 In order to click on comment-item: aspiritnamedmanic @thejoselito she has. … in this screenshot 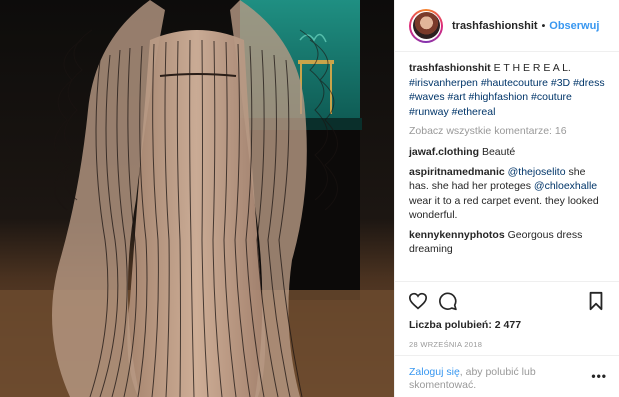, I will do `click(508, 194)`.